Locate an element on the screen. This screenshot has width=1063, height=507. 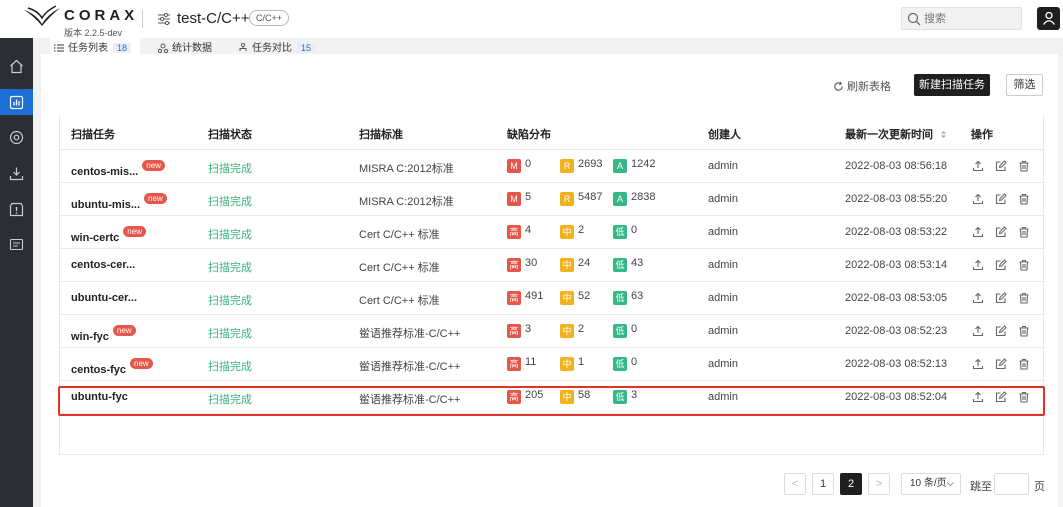
updated-time: 2022-08-03 08:55:20 is located at coordinates (896, 199).